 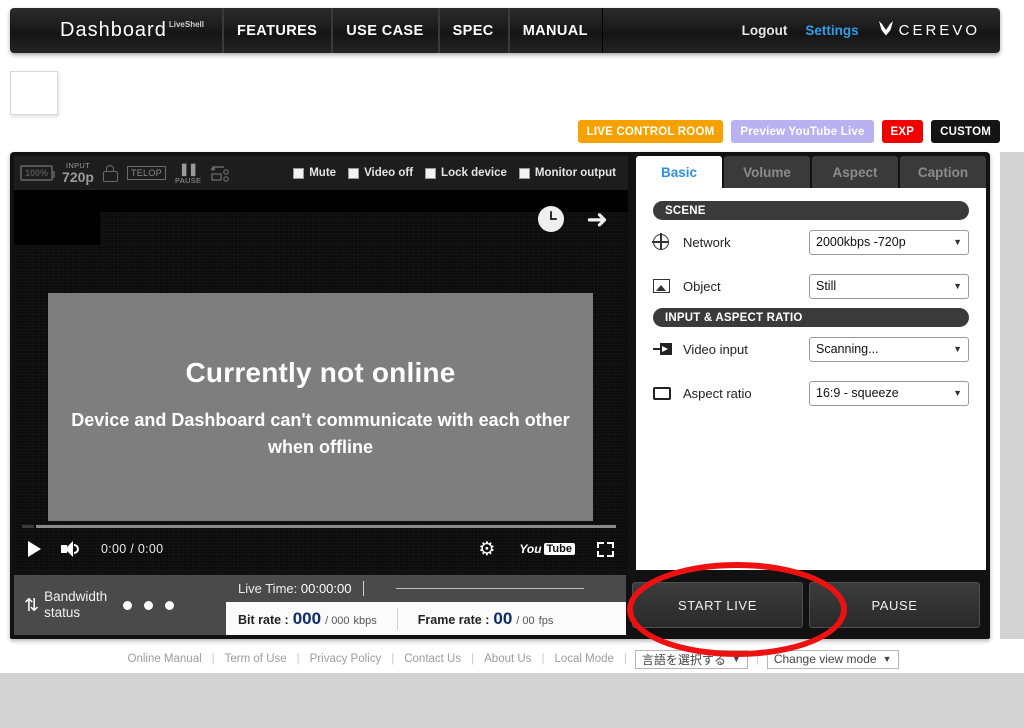 I want to click on network-select-value: 2000kbps -720p, so click(x=861, y=242).